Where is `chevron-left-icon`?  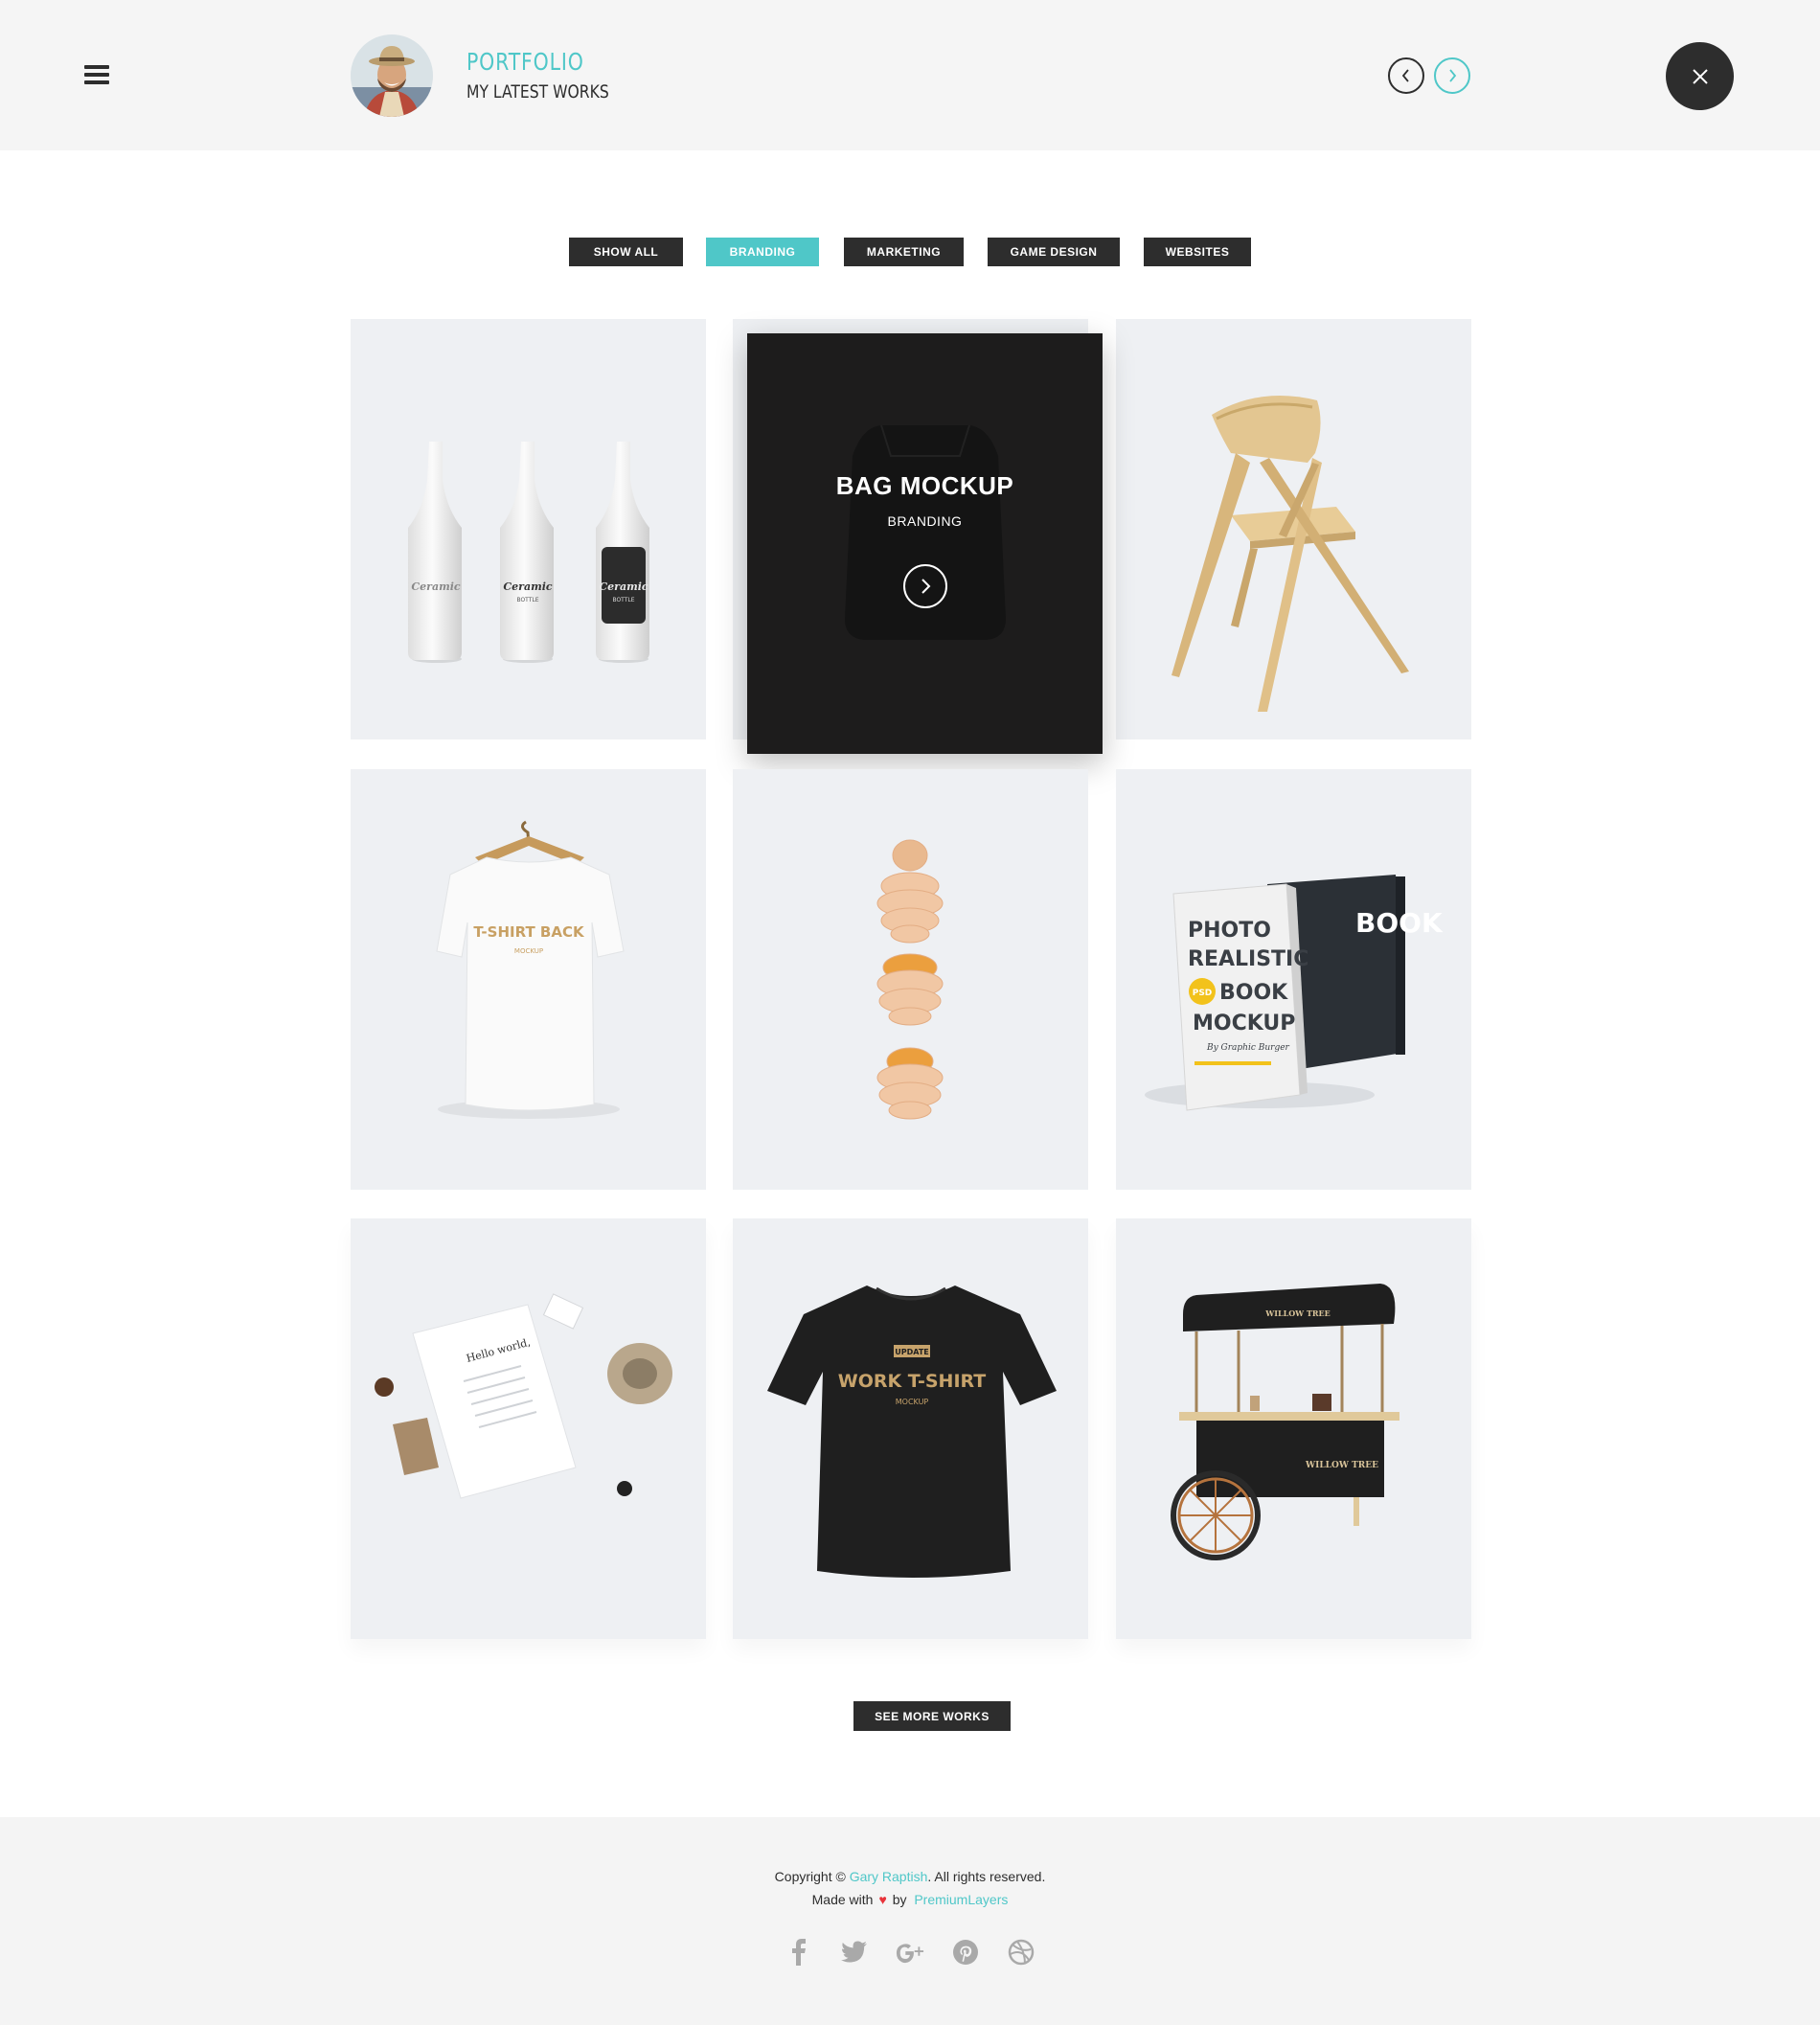 chevron-left-icon is located at coordinates (1405, 75).